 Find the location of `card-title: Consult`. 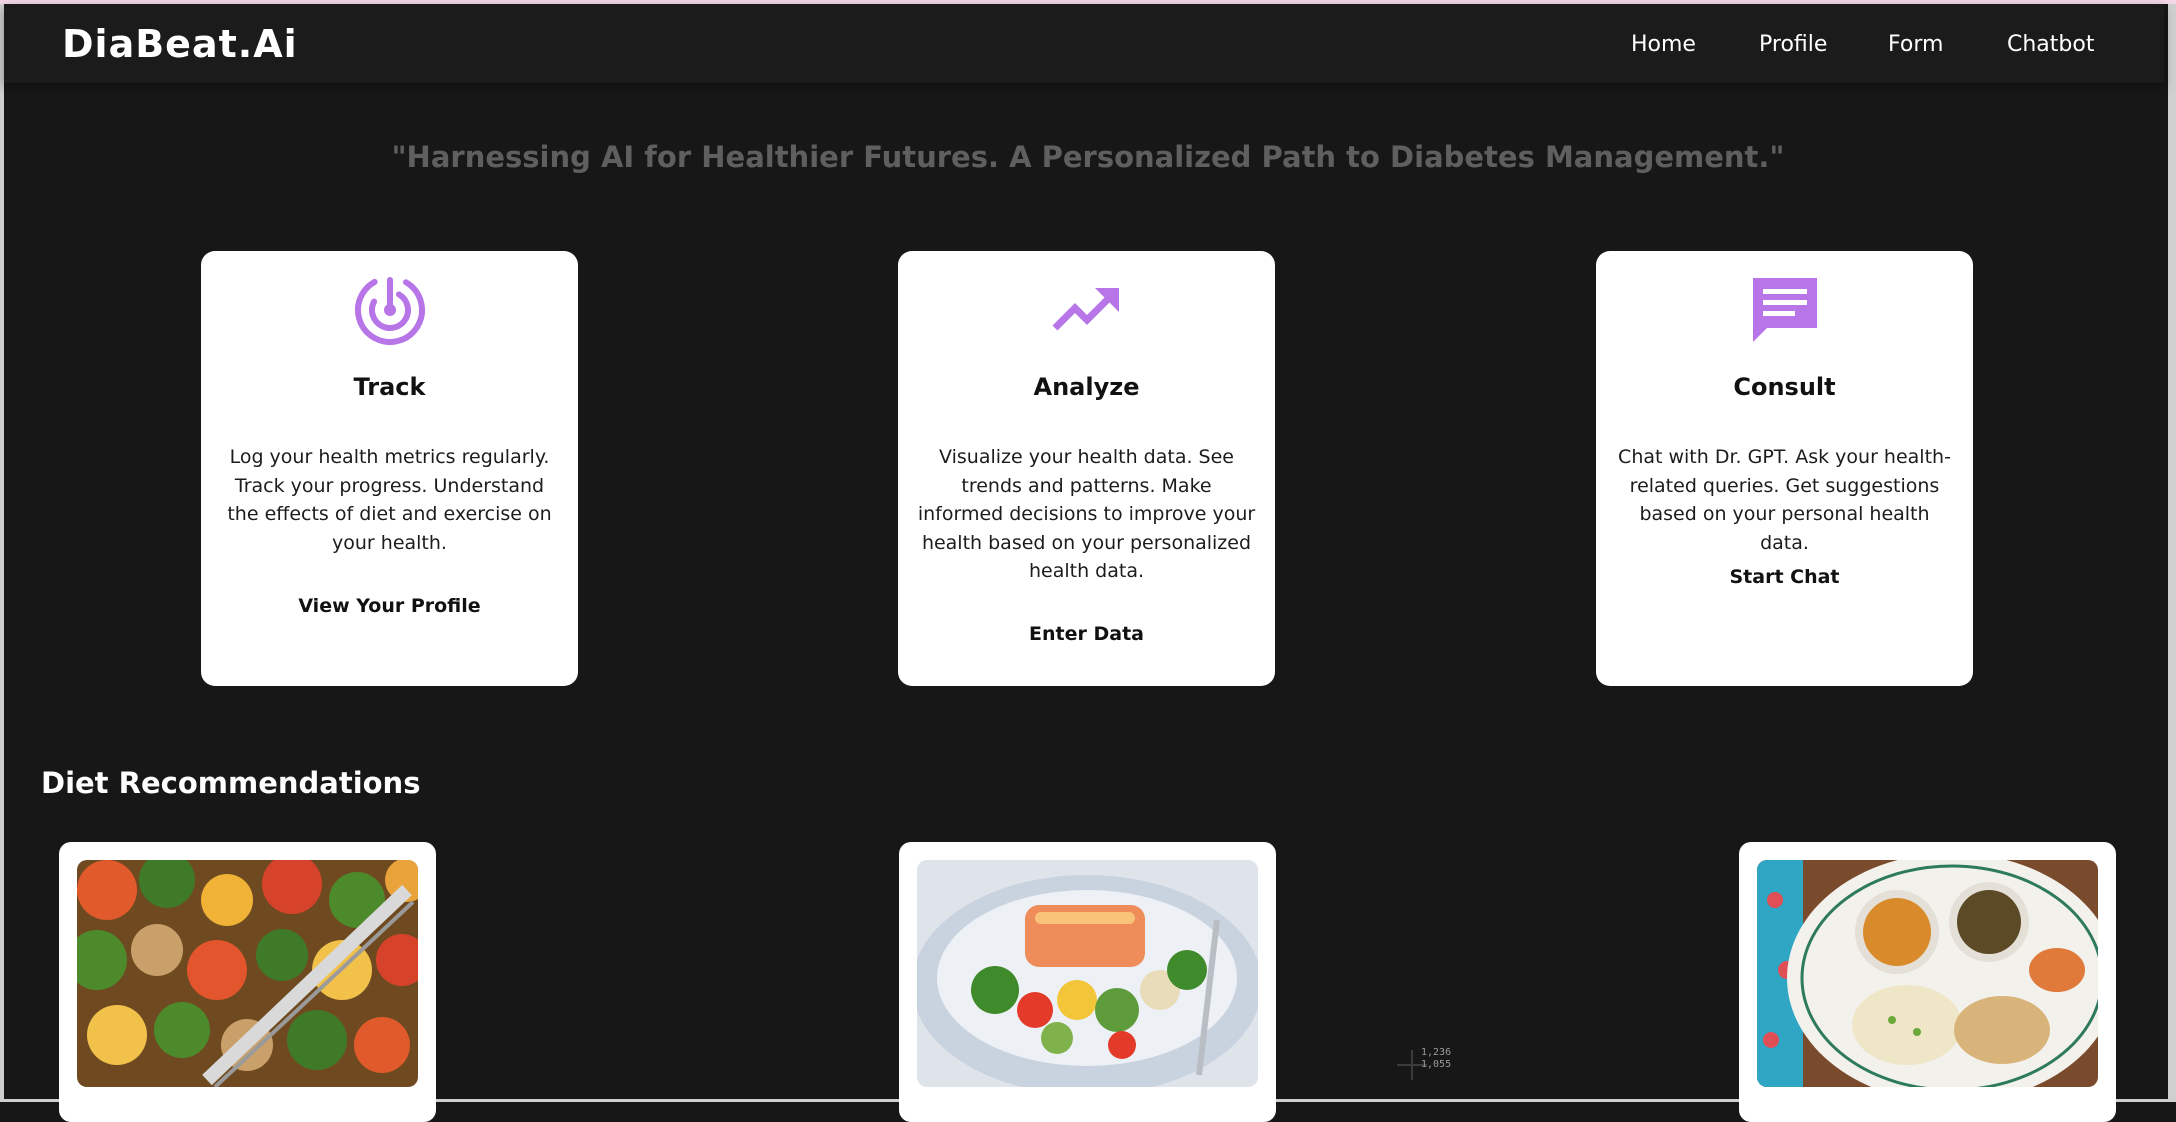

card-title: Consult is located at coordinates (1784, 387).